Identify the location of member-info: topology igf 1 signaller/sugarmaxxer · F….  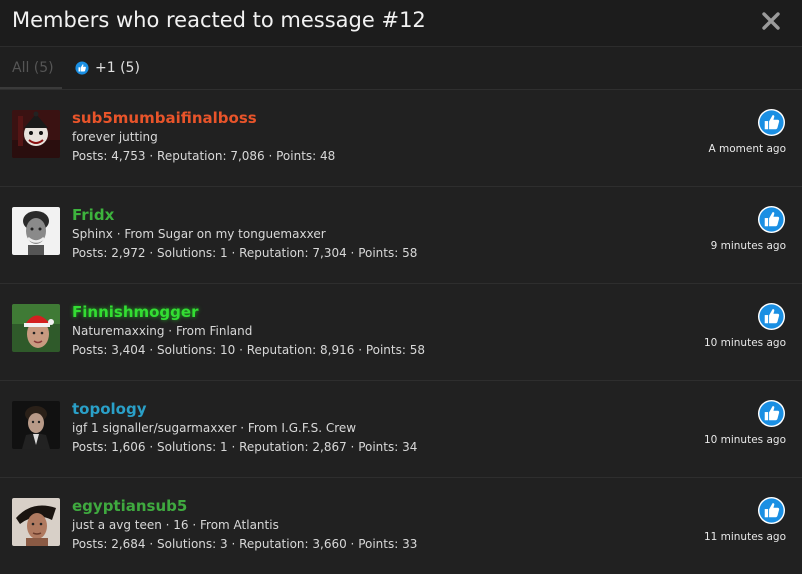
(367, 427).